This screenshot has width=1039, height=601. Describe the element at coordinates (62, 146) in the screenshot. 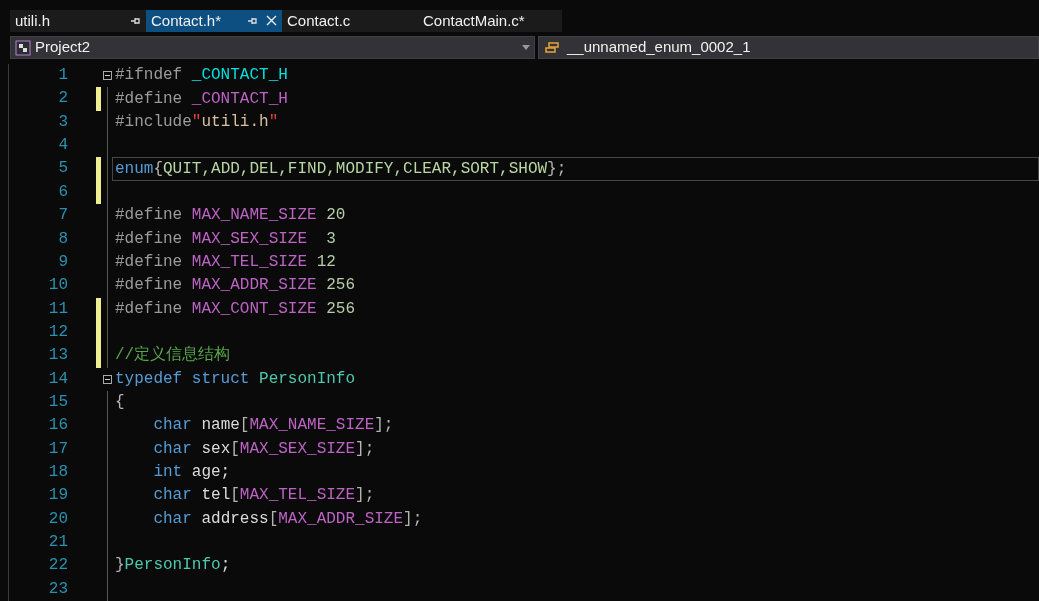

I see `line-number: 4` at that location.